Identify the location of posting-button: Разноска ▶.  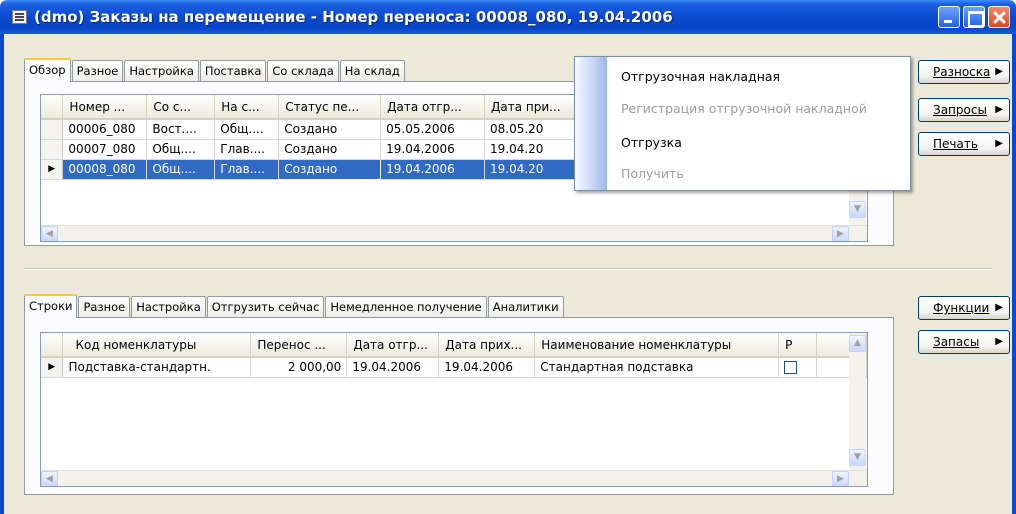
(964, 72).